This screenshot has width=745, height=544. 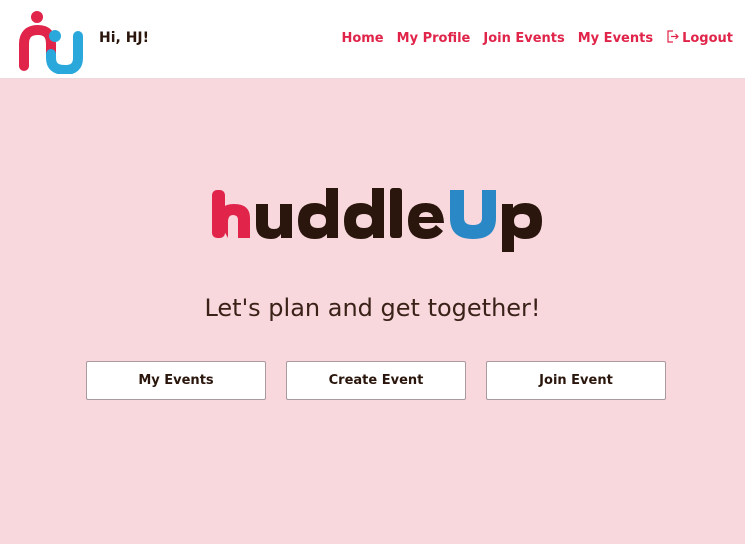 I want to click on my-events-button: My Events, so click(x=176, y=380).